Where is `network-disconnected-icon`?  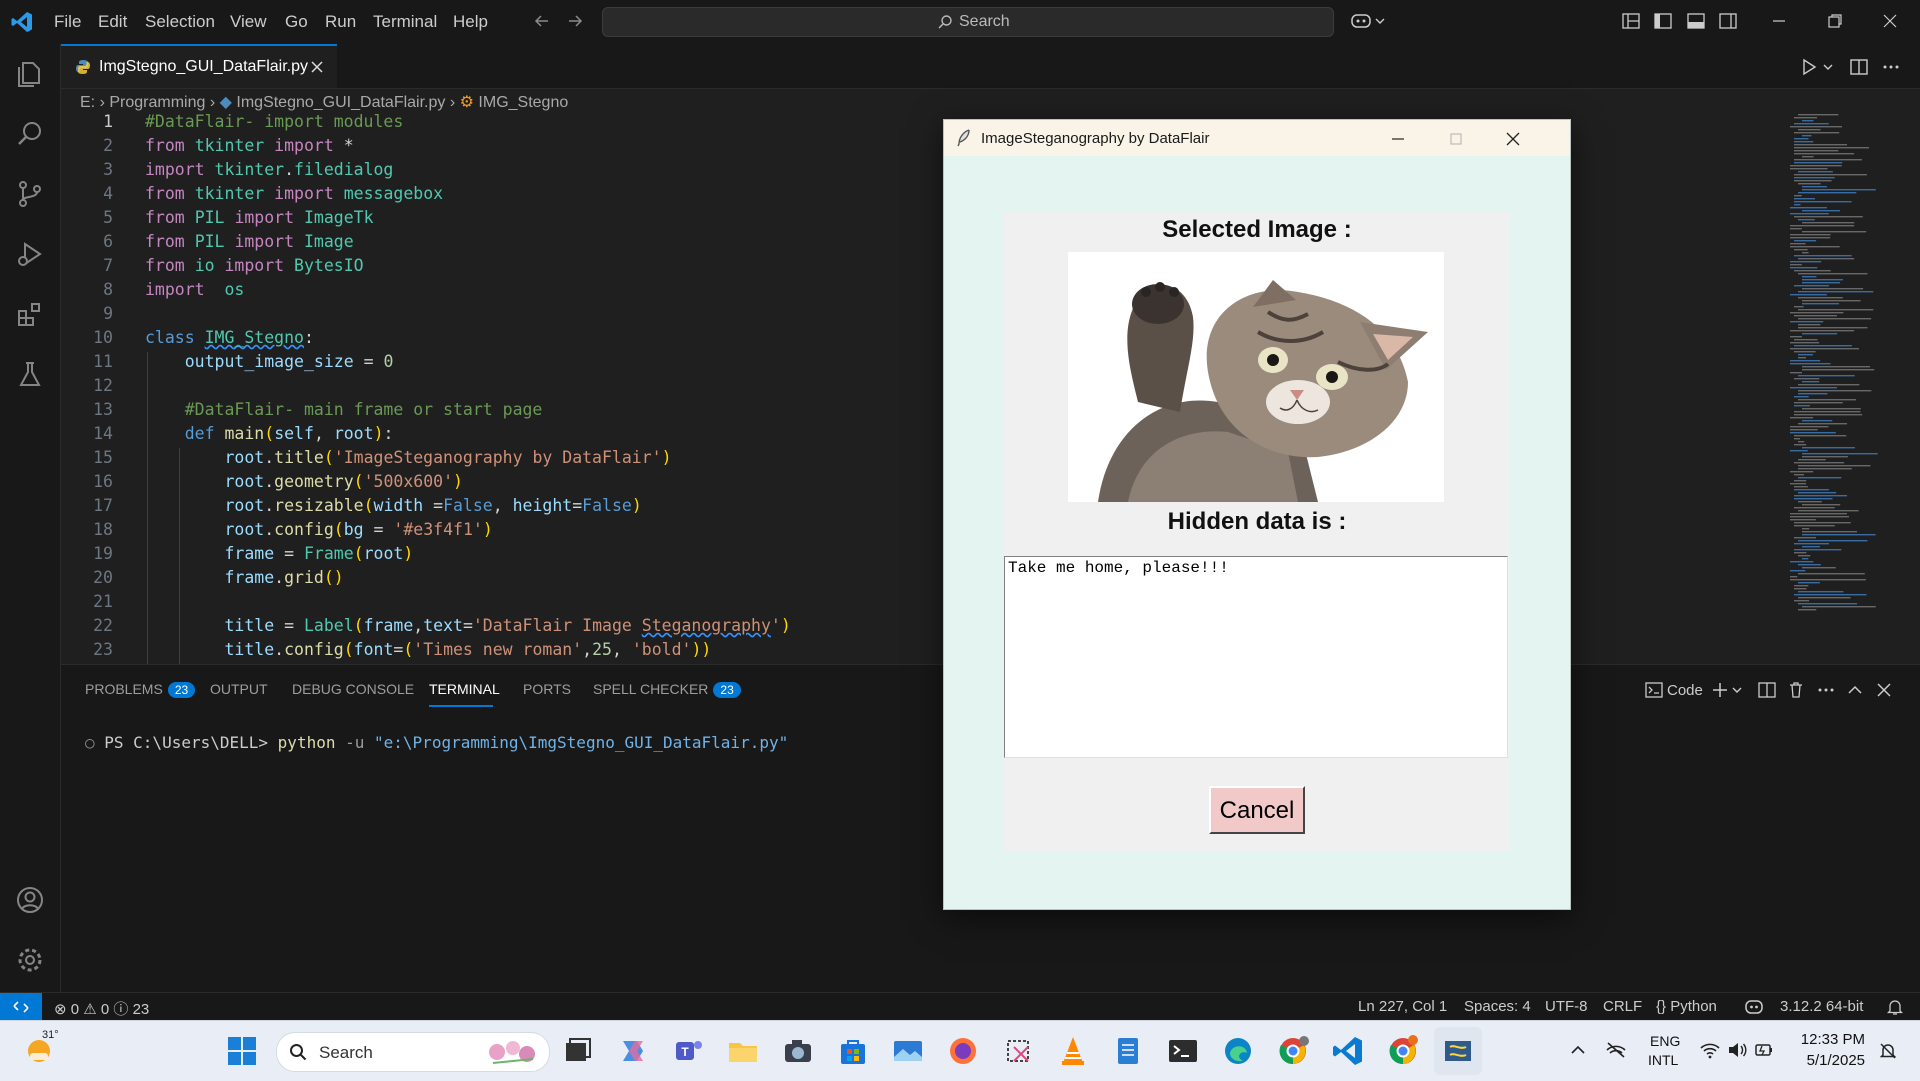 network-disconnected-icon is located at coordinates (1616, 1050).